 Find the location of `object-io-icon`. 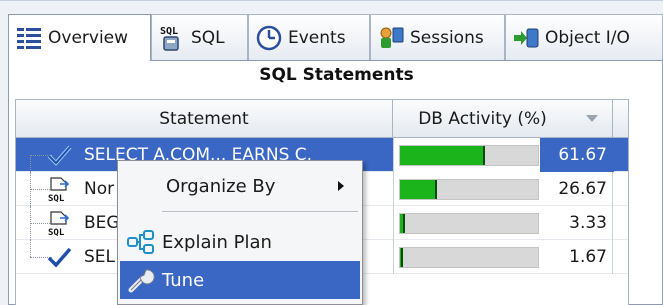

object-io-icon is located at coordinates (526, 38).